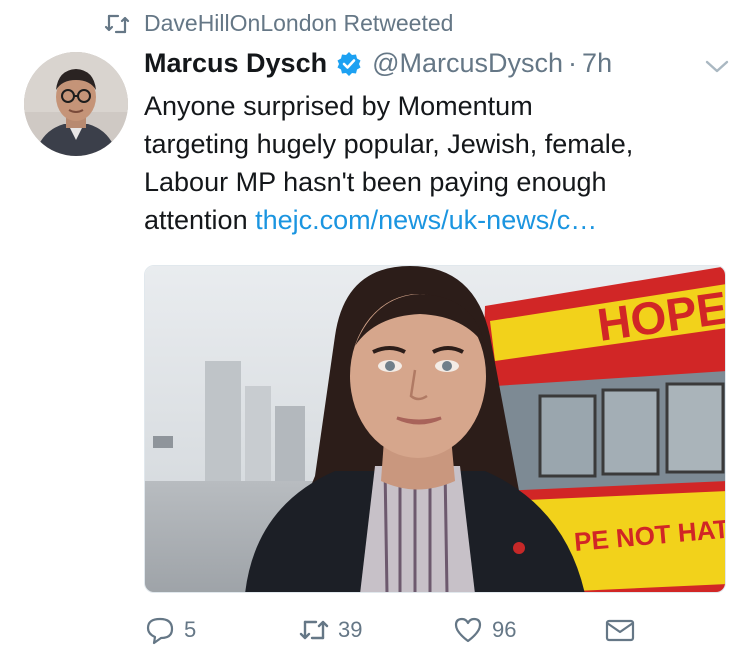 The width and height of the screenshot is (750, 657). I want to click on avatar, so click(76, 104).